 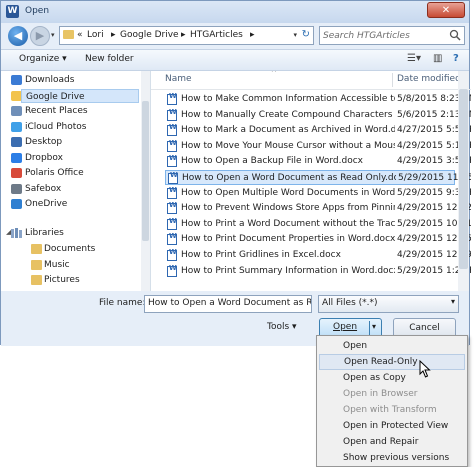 I want to click on change-view-icon: ☰▾, so click(x=414, y=58).